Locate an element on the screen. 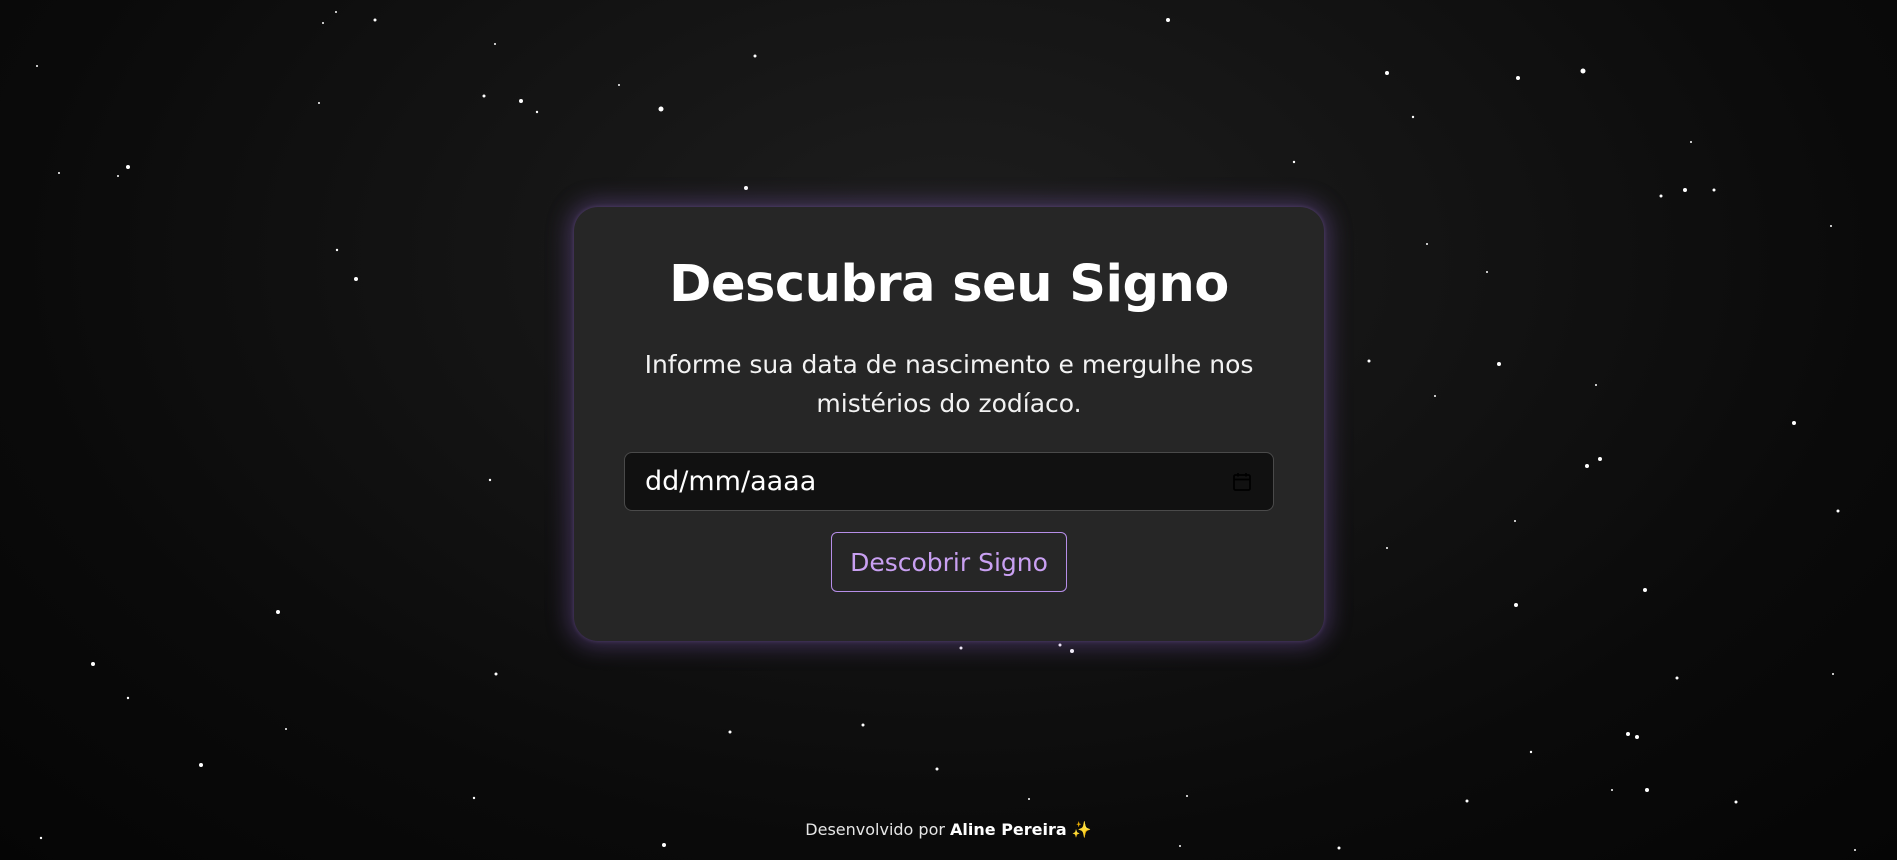 The width and height of the screenshot is (1897, 860). calendar-icon is located at coordinates (1242, 482).